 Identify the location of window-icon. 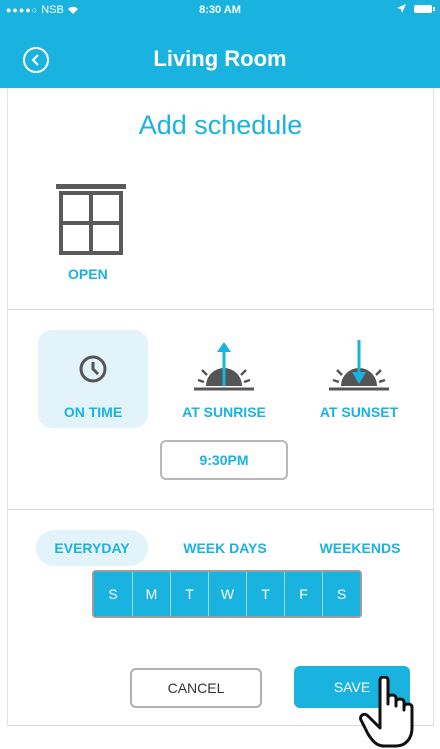
(91, 220).